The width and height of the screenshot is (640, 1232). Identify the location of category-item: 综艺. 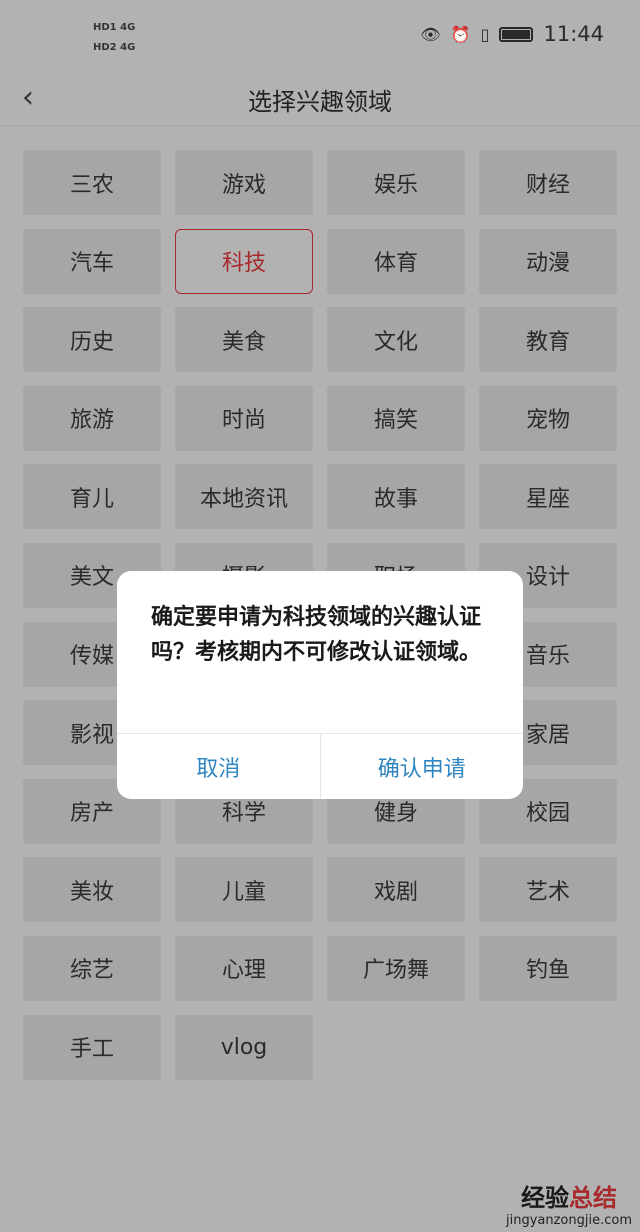
(92, 968).